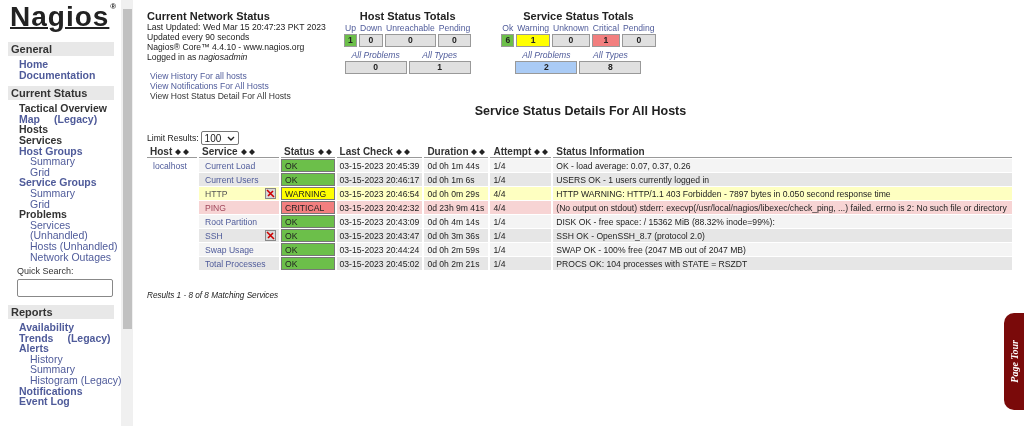 The width and height of the screenshot is (1024, 426). Describe the element at coordinates (76, 380) in the screenshot. I see `nav-link: Histogram (Legacy)` at that location.